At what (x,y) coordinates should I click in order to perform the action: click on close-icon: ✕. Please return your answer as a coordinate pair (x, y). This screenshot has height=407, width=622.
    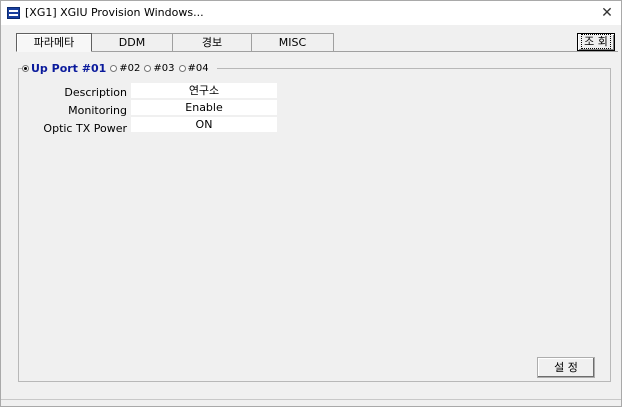
    Looking at the image, I should click on (607, 13).